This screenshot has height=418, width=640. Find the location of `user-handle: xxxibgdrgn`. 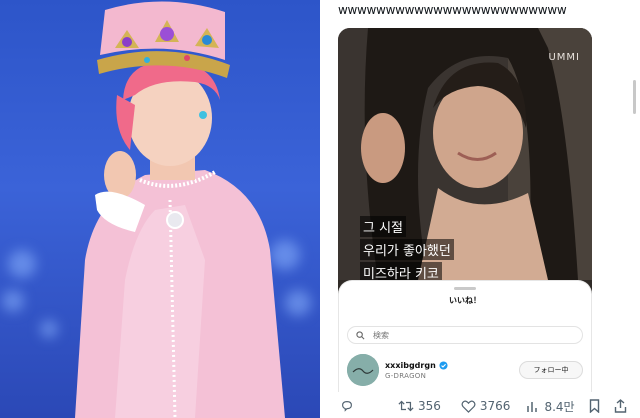

user-handle: xxxibgdrgn is located at coordinates (410, 365).